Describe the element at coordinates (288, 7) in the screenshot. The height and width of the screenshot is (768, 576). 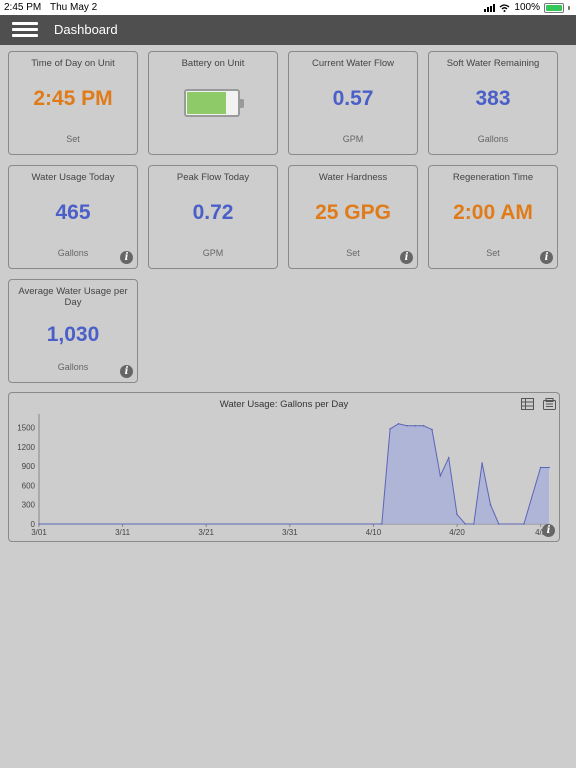
I see `status-bar: 2:45 PM Thu May 2 100%` at that location.